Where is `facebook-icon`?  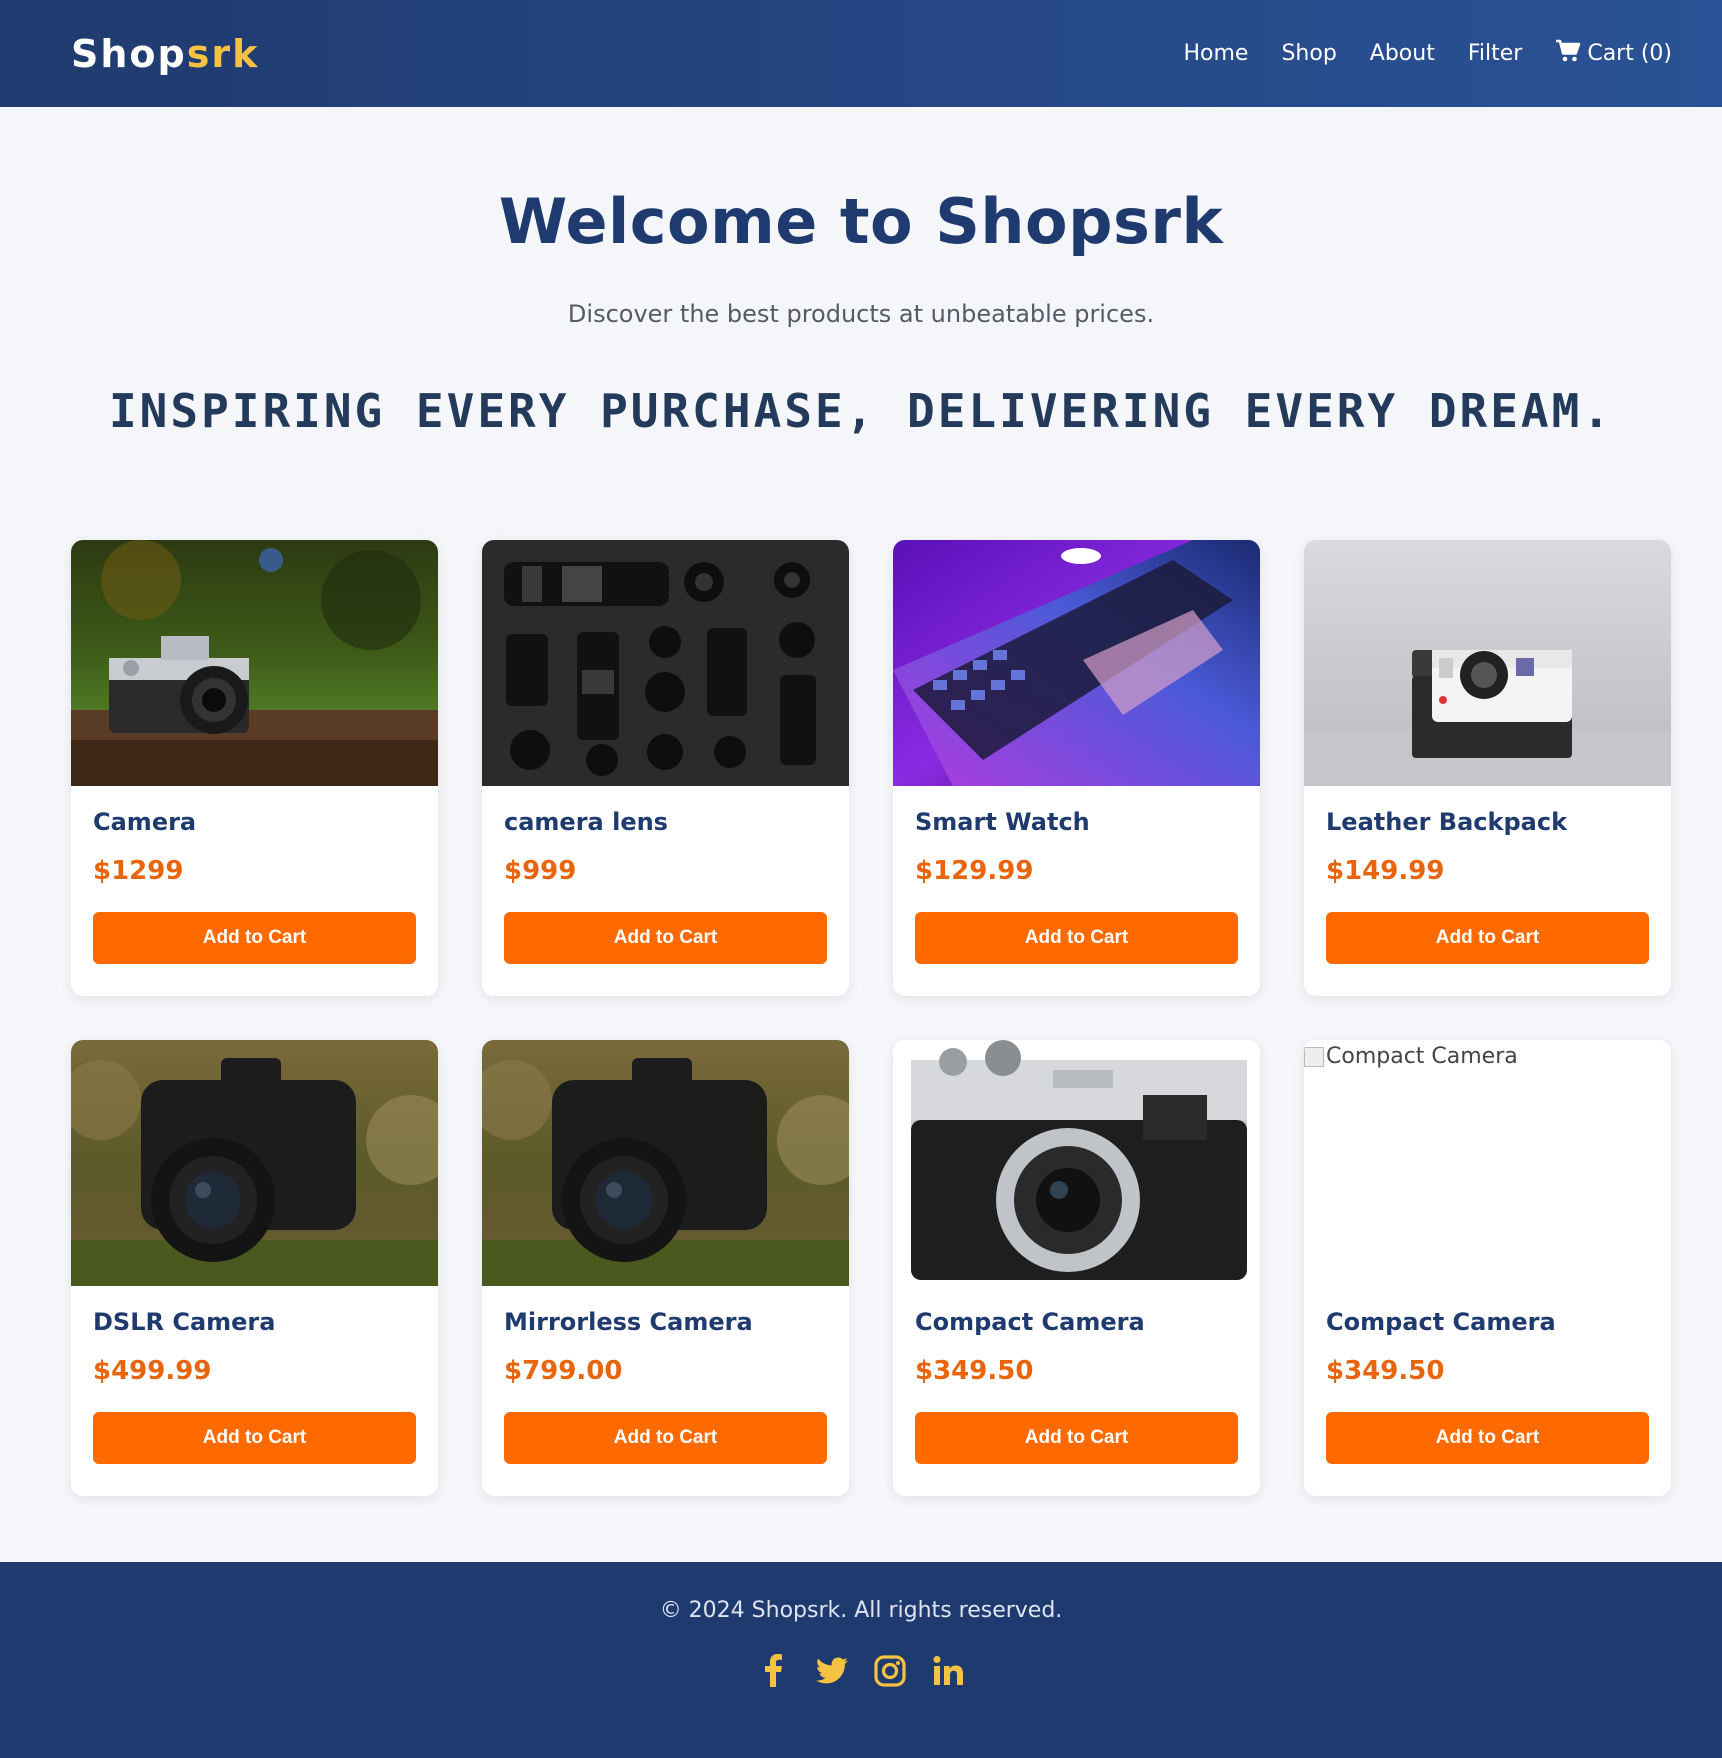 facebook-icon is located at coordinates (774, 1671).